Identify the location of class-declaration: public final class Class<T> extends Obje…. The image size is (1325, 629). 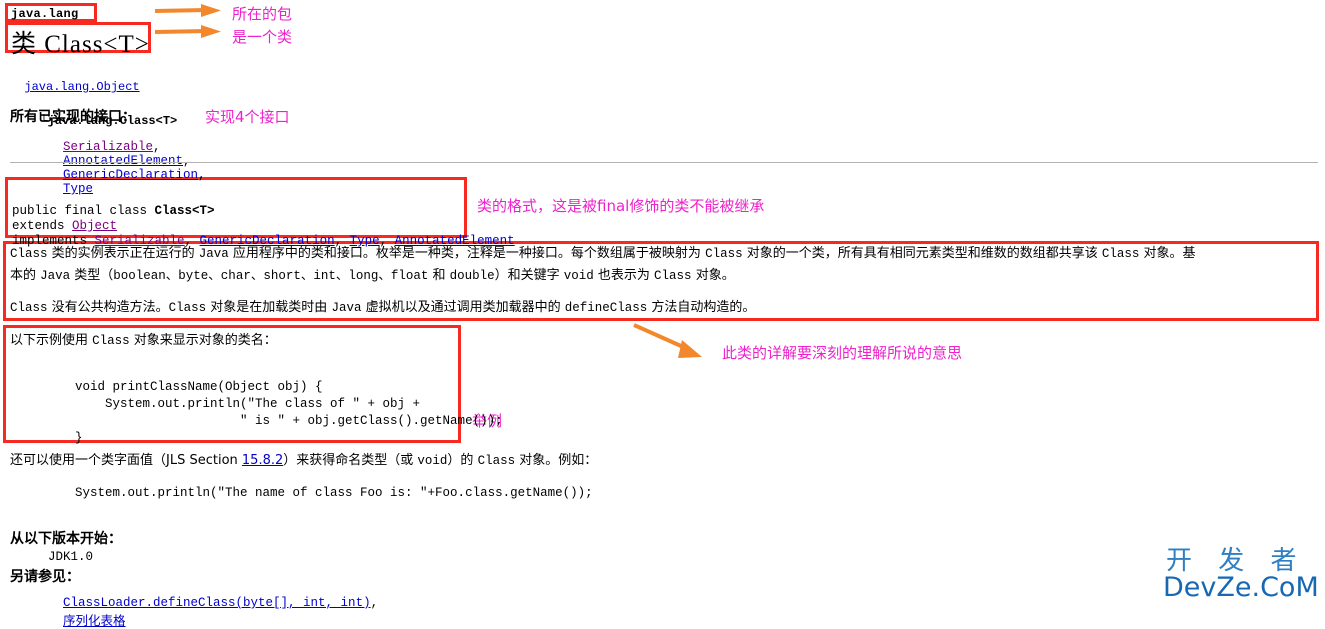
(263, 226).